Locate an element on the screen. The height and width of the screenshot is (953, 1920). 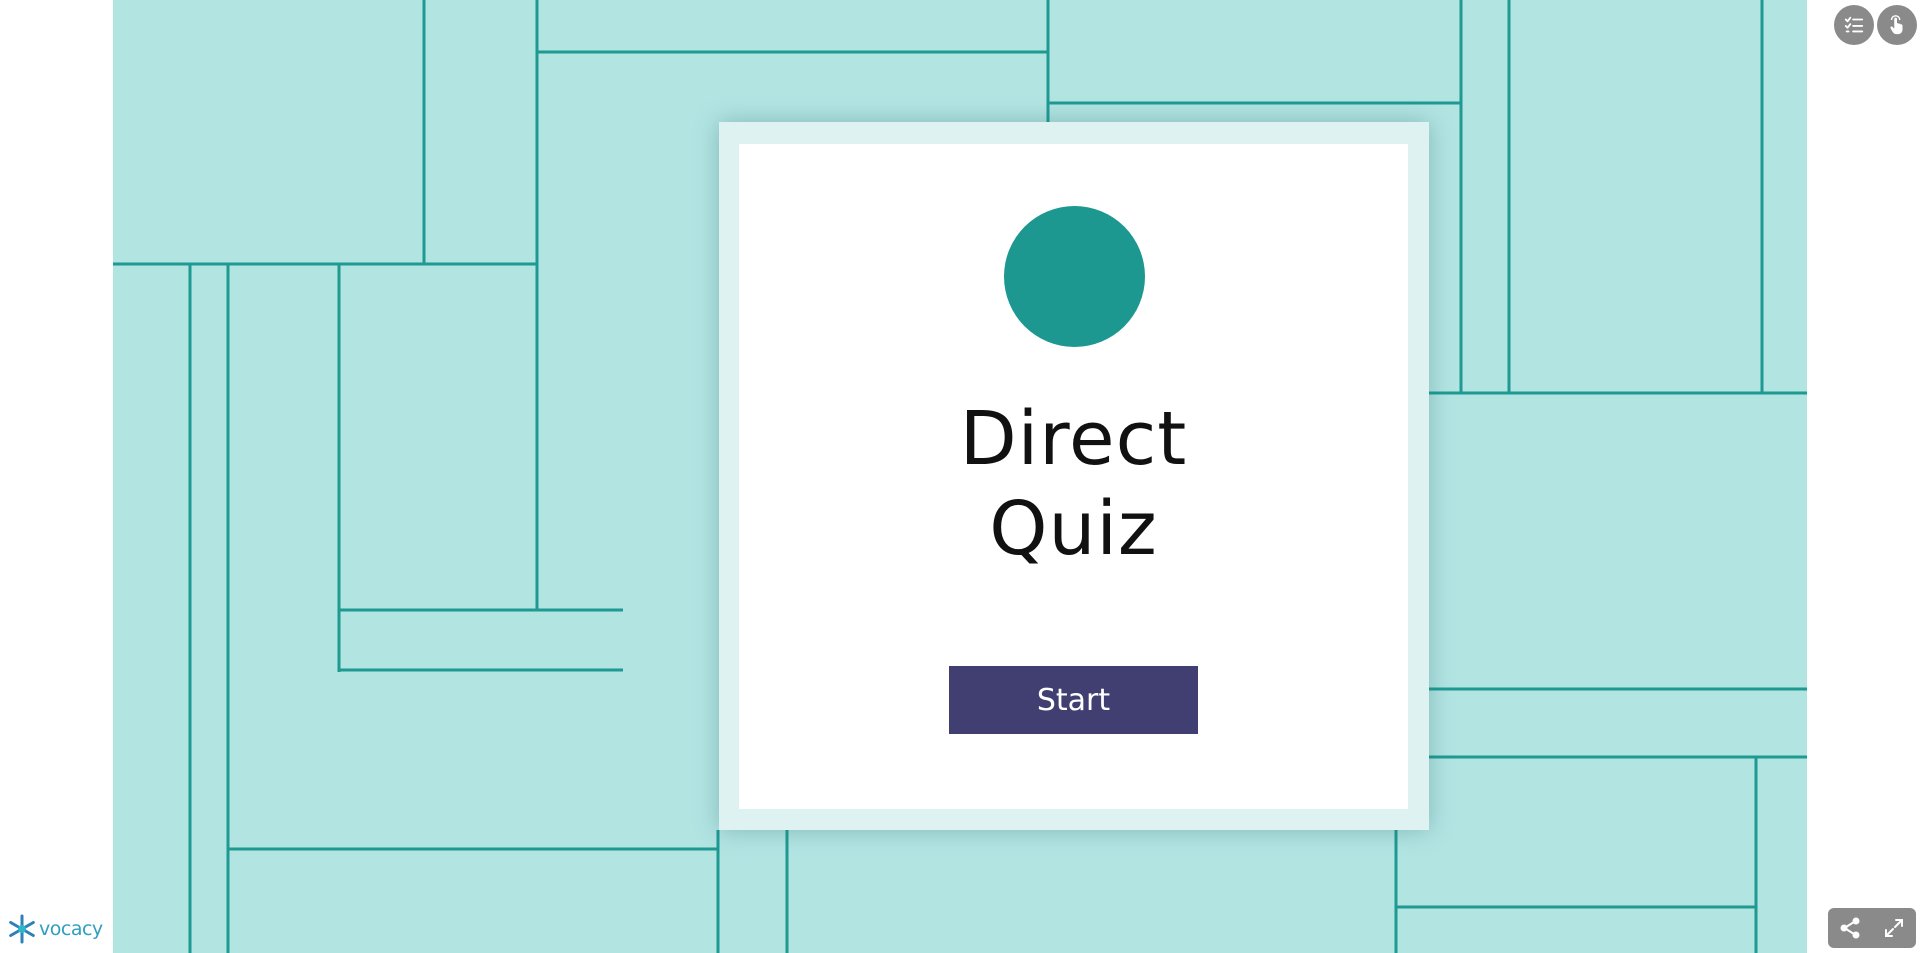
vocacy-logo: vocacy is located at coordinates (55, 929).